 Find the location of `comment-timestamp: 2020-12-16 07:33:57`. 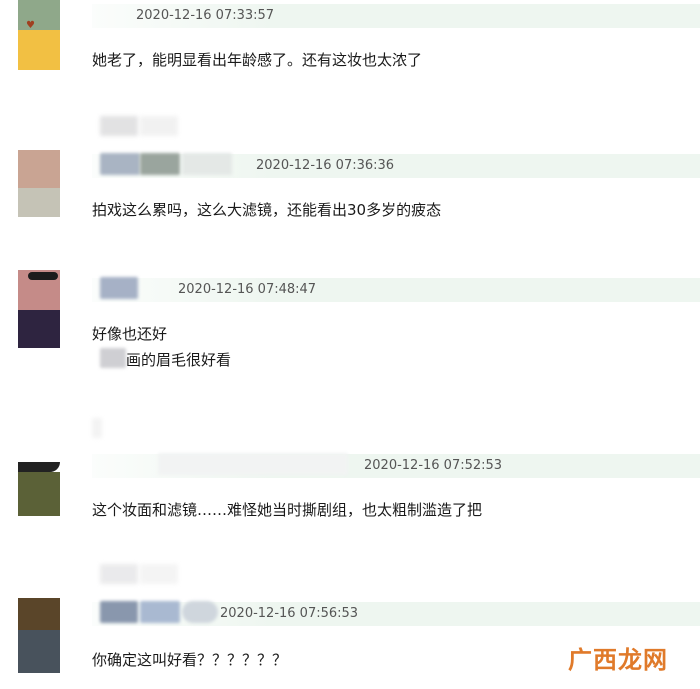

comment-timestamp: 2020-12-16 07:33:57 is located at coordinates (205, 15).